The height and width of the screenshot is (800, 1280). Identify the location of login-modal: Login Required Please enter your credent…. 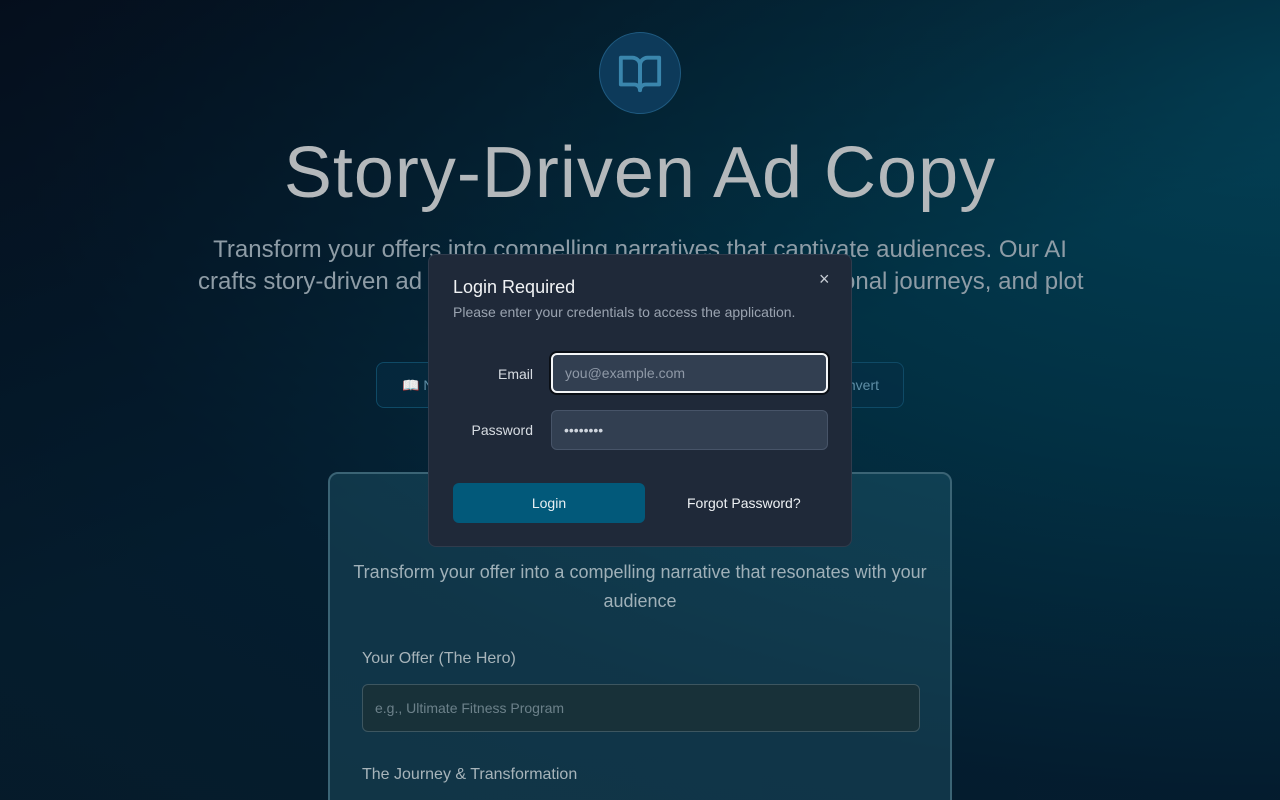
(640, 400).